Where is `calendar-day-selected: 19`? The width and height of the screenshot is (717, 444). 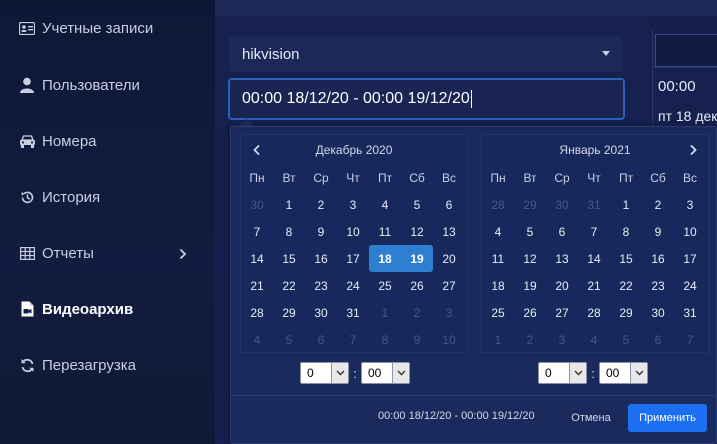
calendar-day-selected: 19 is located at coordinates (417, 258).